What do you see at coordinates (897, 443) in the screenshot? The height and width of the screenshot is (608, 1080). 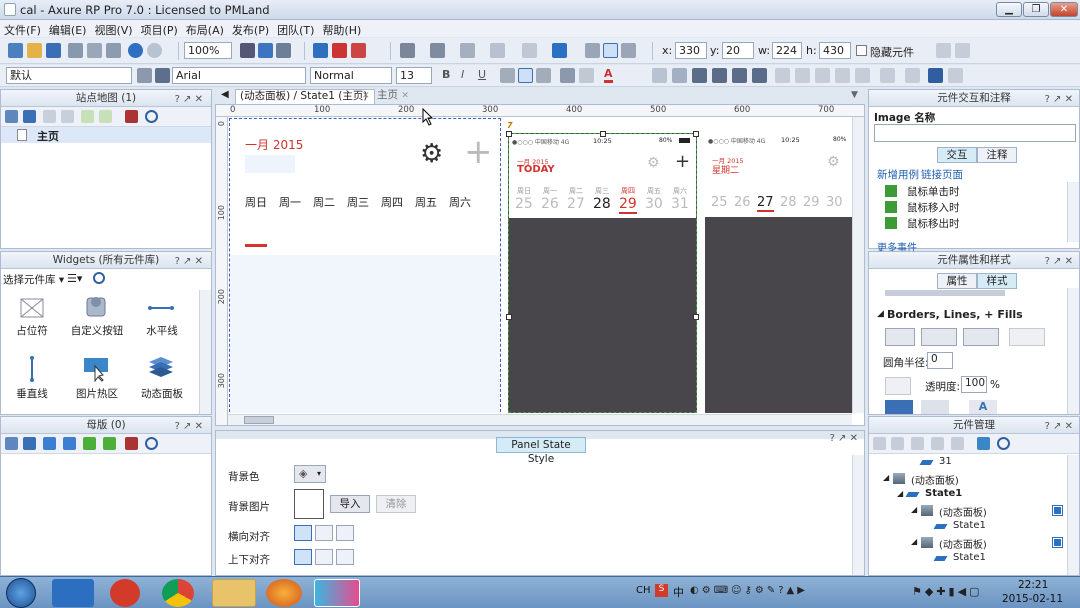 I see `duplicate-icon` at bounding box center [897, 443].